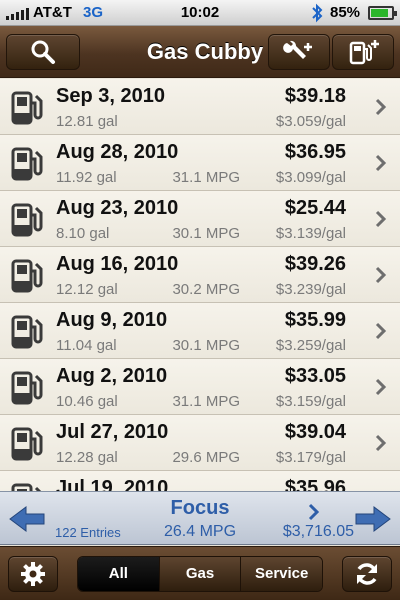  I want to click on segment-service: Service, so click(281, 574).